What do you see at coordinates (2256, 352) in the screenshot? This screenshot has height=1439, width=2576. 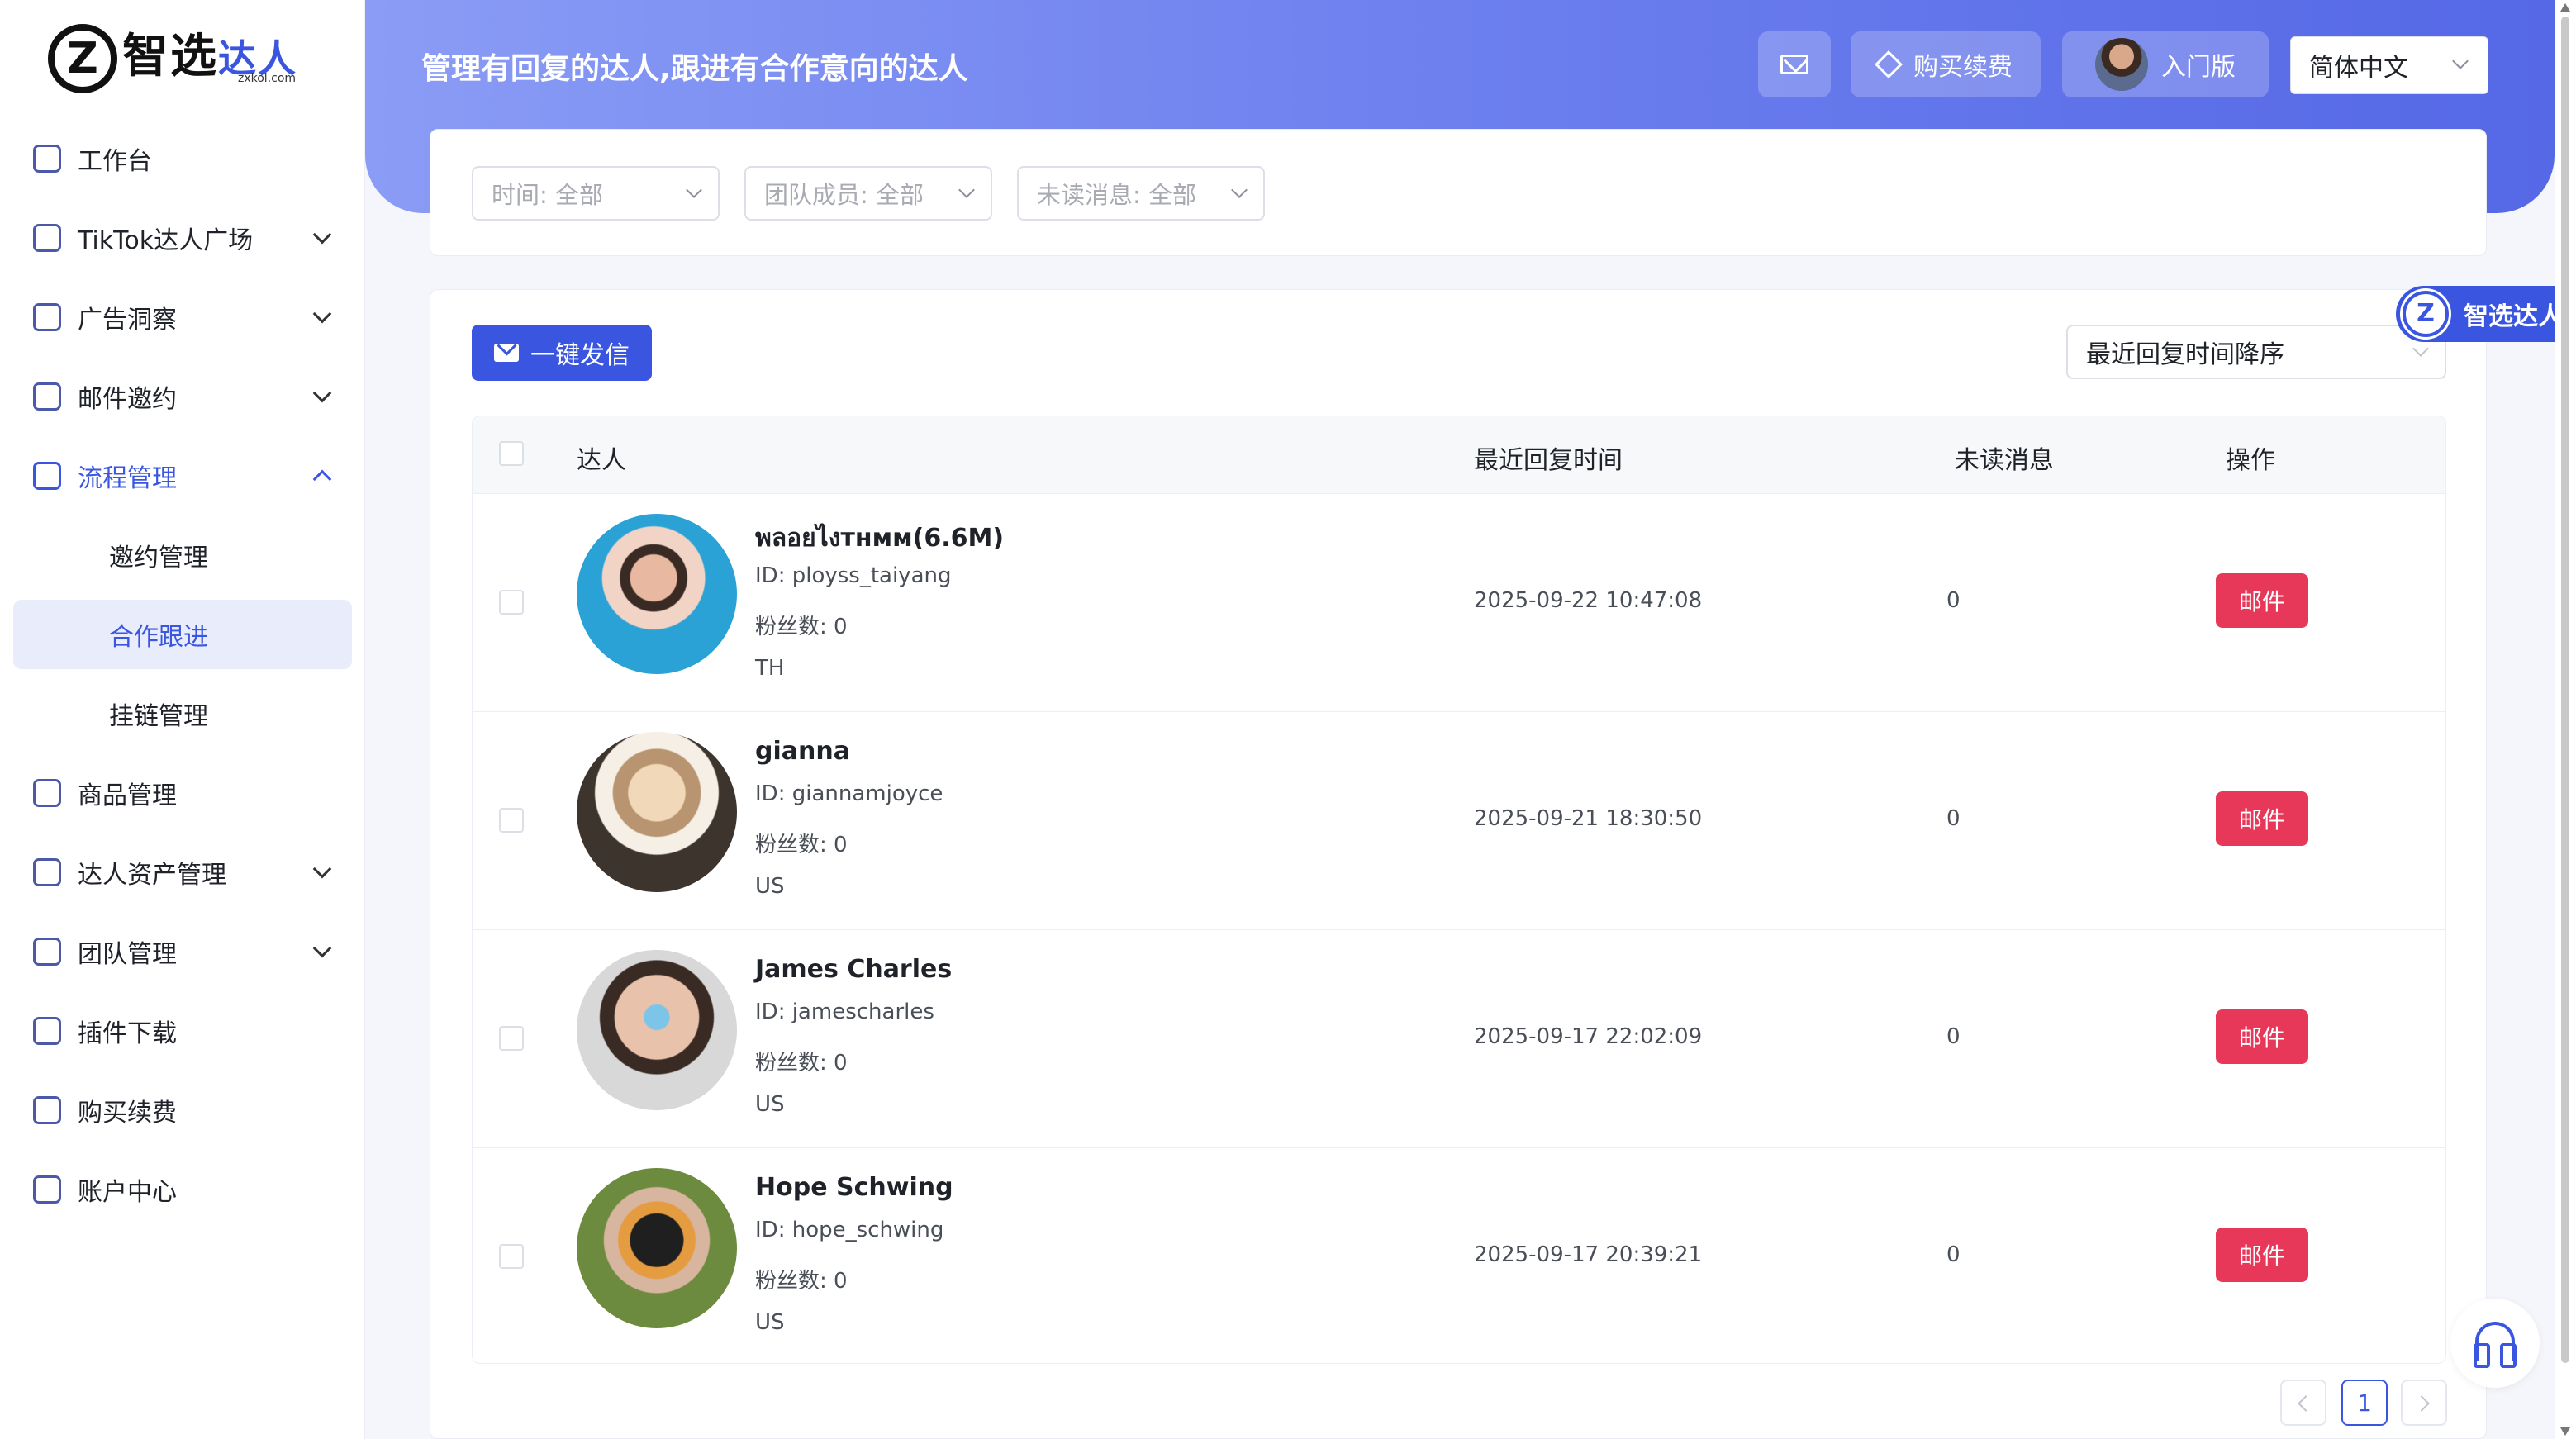 I see `sort-select: 最近回复时间降序` at bounding box center [2256, 352].